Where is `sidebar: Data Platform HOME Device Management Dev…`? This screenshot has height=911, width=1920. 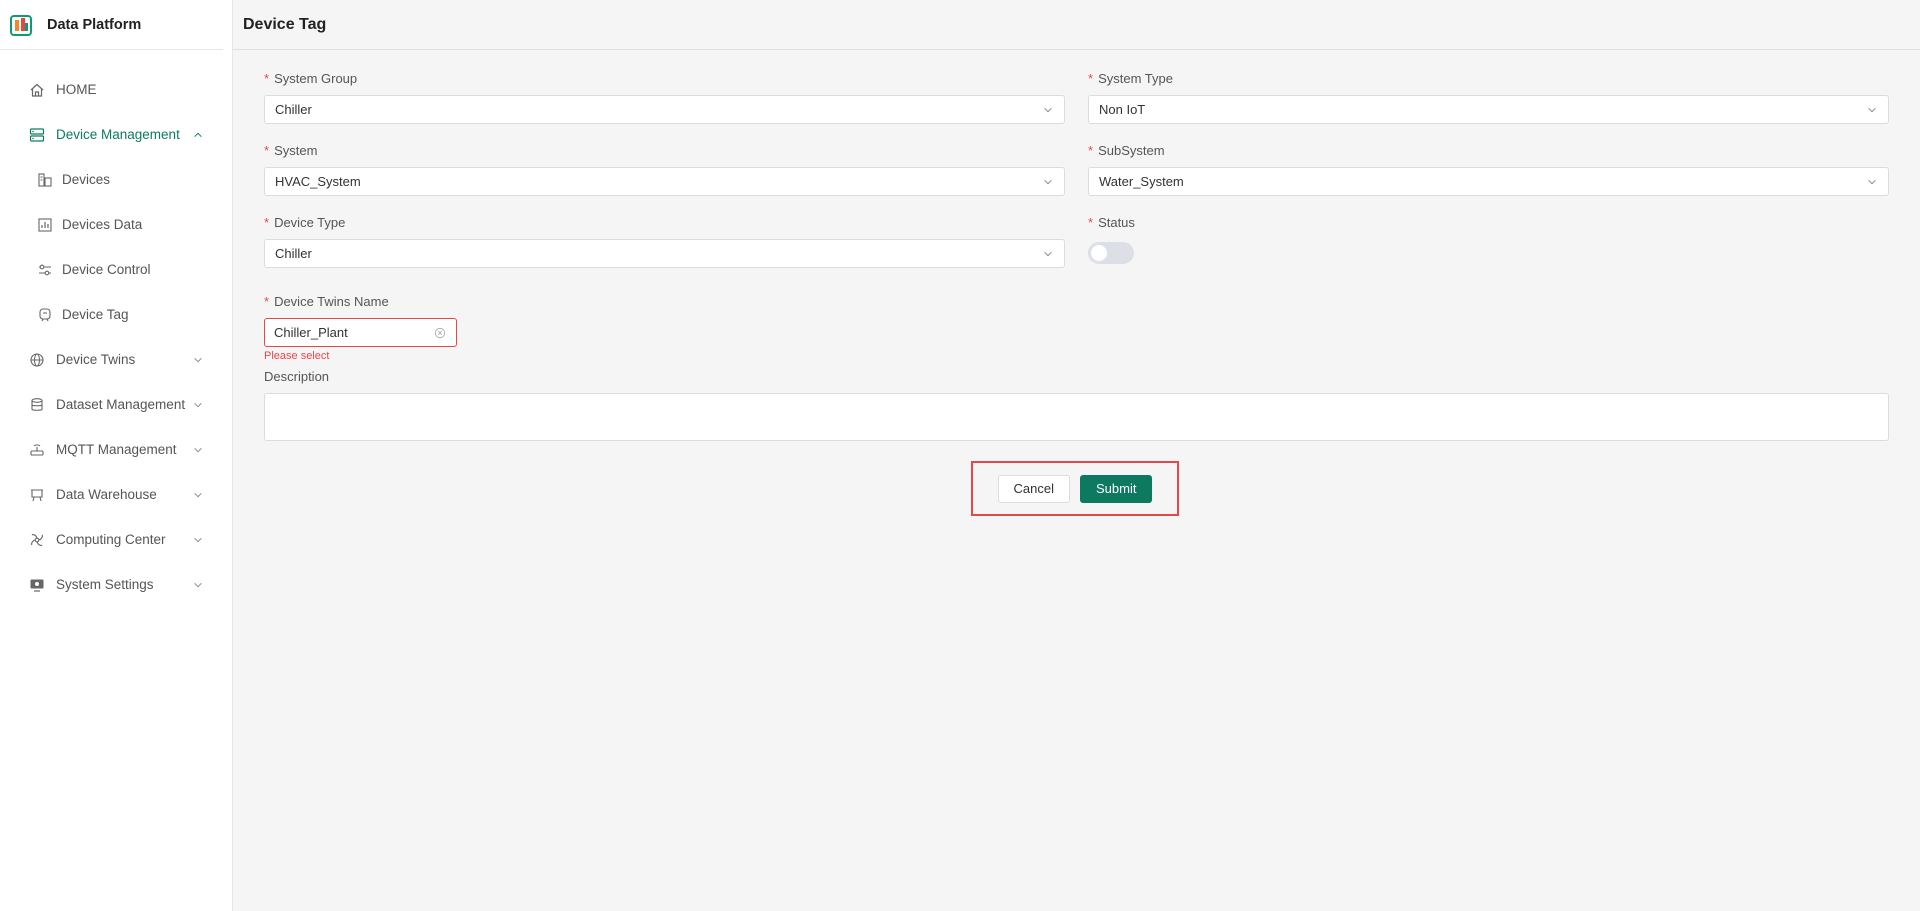
sidebar: Data Platform HOME Device Management Dev… is located at coordinates (116, 455).